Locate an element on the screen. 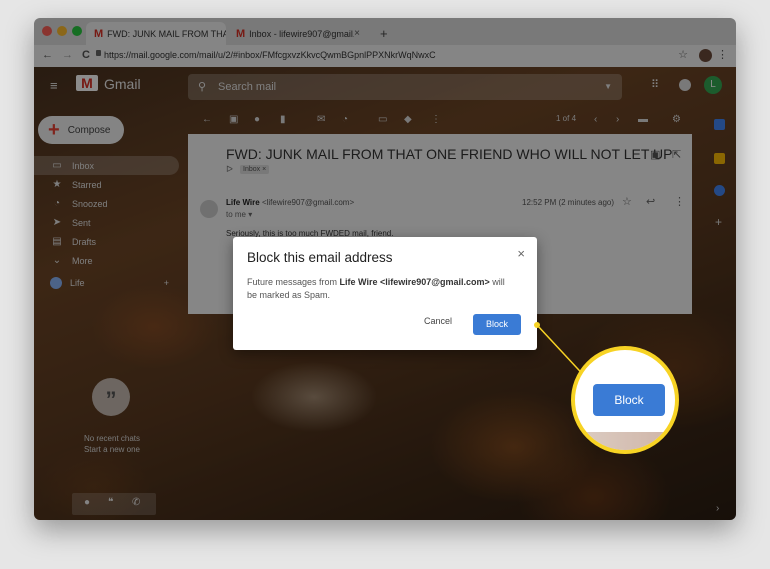 The image size is (770, 569). dialog-close-icon: × is located at coordinates (521, 253).